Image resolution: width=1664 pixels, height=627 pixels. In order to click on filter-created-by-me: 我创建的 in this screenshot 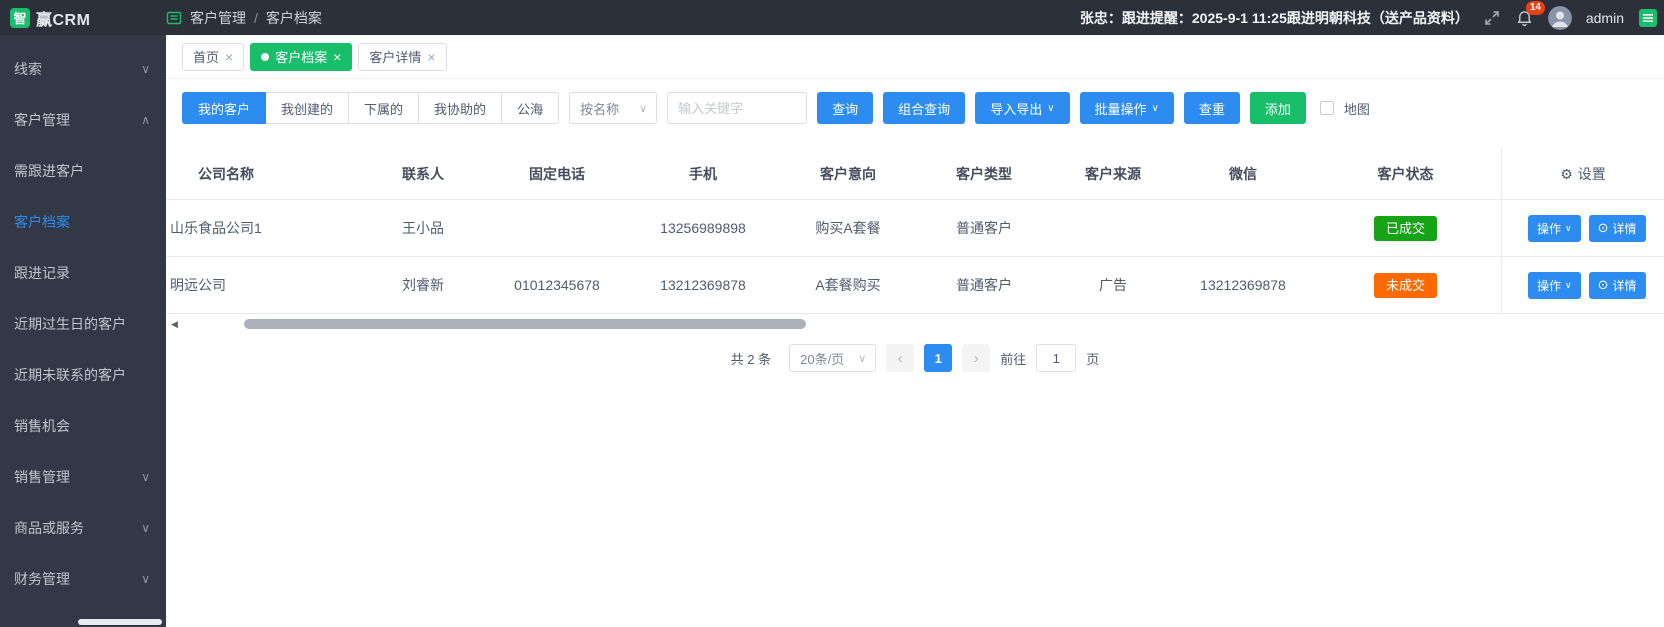, I will do `click(307, 108)`.